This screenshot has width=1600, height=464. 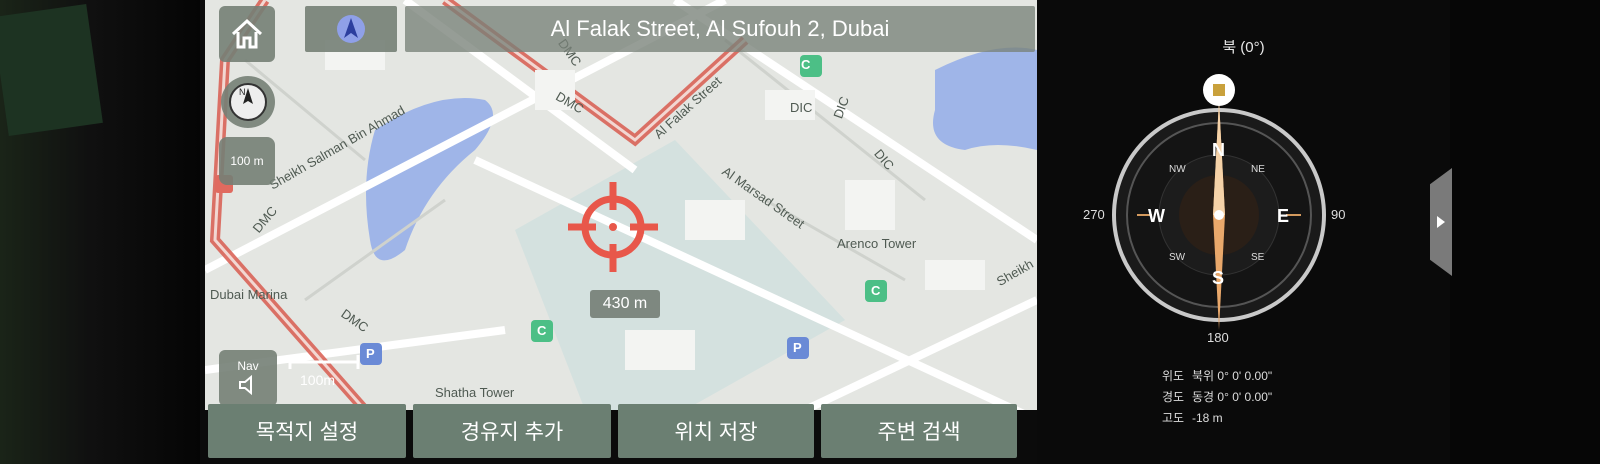 What do you see at coordinates (249, 294) in the screenshot?
I see `map-label-dubai-marina: Dubai Marina` at bounding box center [249, 294].